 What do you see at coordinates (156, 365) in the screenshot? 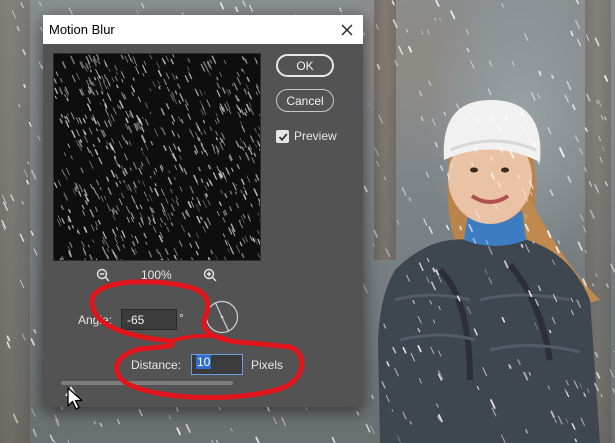
I see `distance-label: Distance:` at bounding box center [156, 365].